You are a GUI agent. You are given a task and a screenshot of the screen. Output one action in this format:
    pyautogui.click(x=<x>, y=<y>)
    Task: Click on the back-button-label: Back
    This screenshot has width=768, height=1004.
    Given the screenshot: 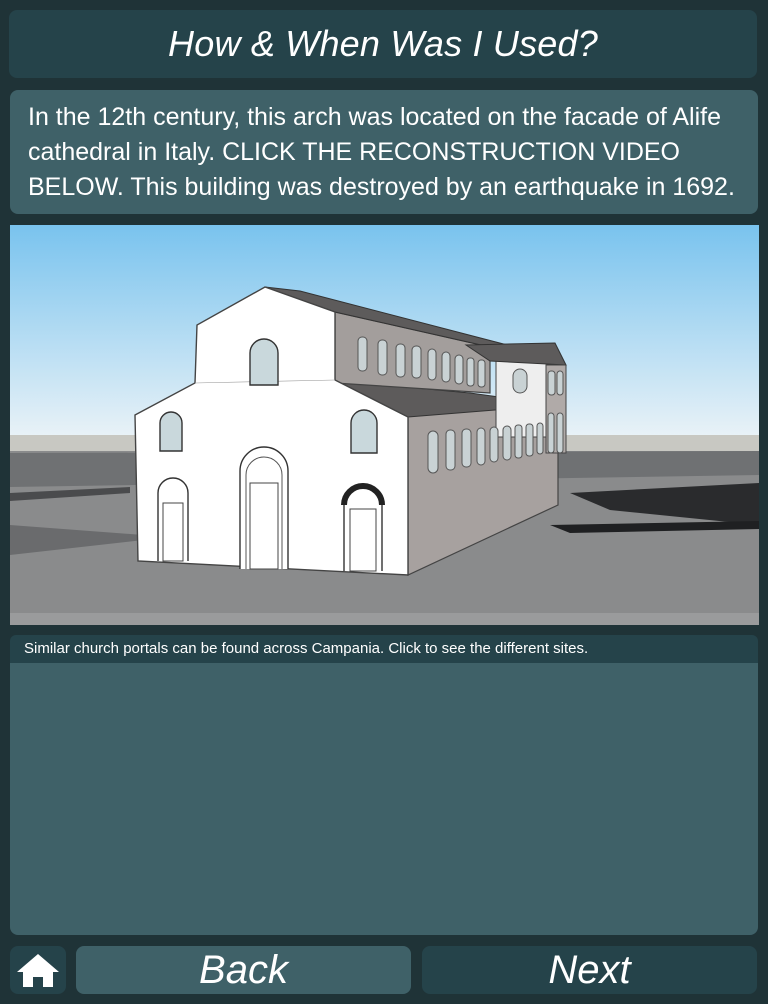 What is the action you would take?
    pyautogui.click(x=243, y=969)
    